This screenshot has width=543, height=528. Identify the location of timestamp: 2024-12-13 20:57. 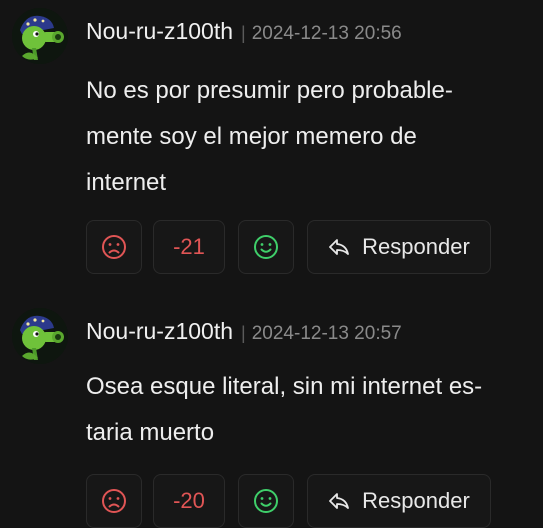
(326, 333).